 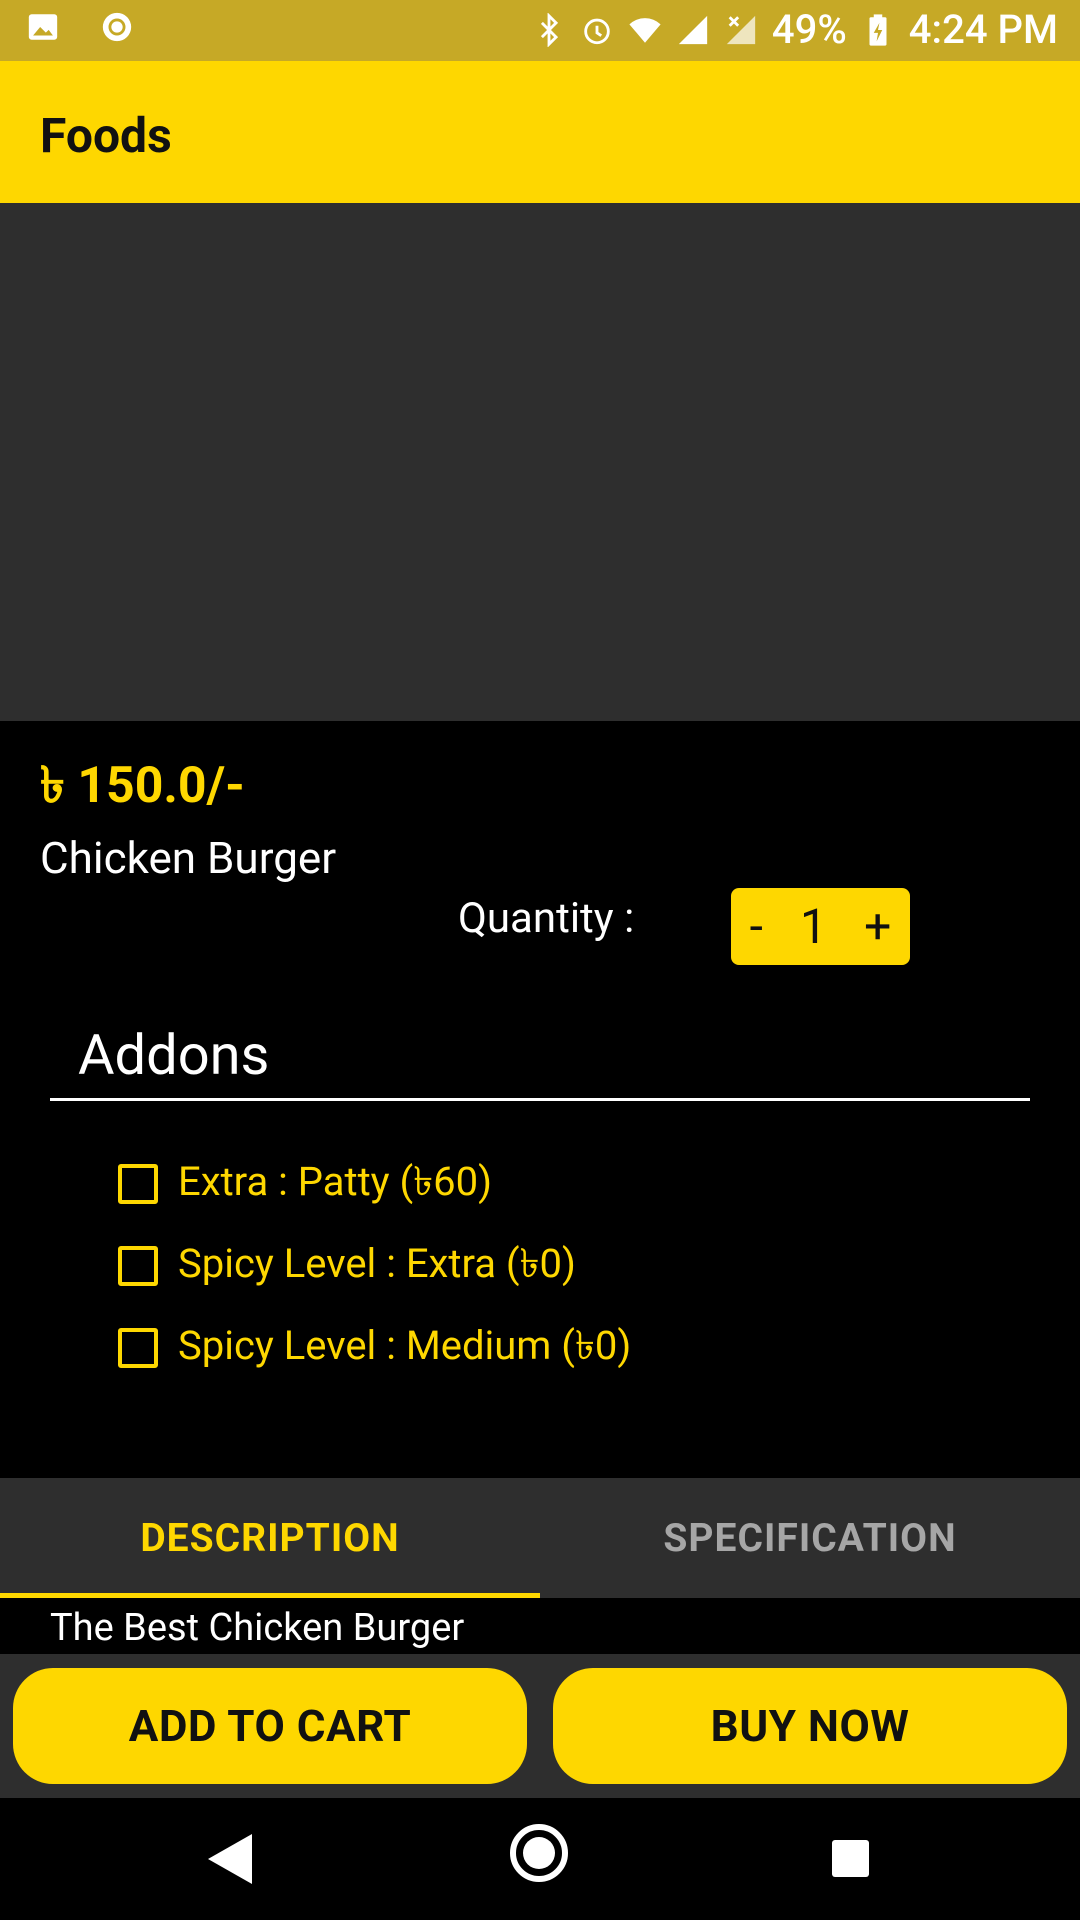 What do you see at coordinates (741, 29) in the screenshot?
I see `signal-no-data-icon` at bounding box center [741, 29].